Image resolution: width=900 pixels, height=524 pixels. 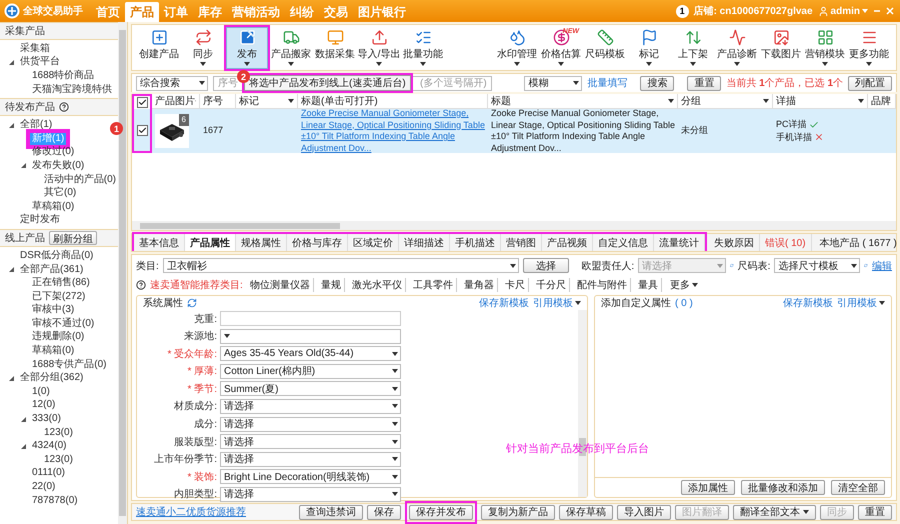 What do you see at coordinates (514, 225) in the screenshot?
I see `scrollbar` at bounding box center [514, 225].